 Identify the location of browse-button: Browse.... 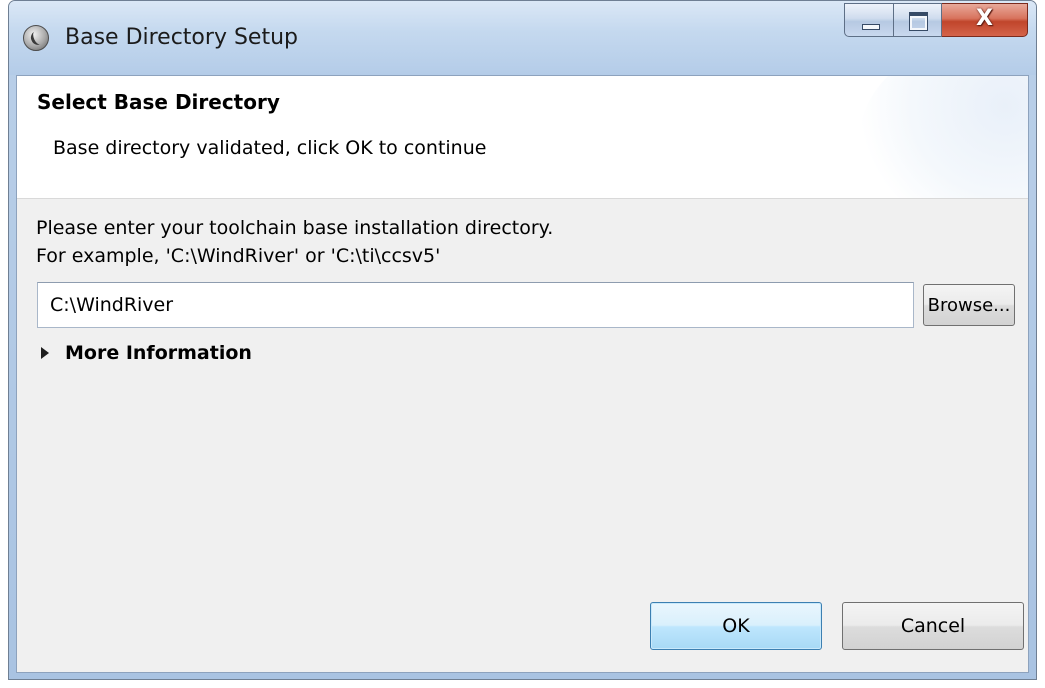
(969, 305).